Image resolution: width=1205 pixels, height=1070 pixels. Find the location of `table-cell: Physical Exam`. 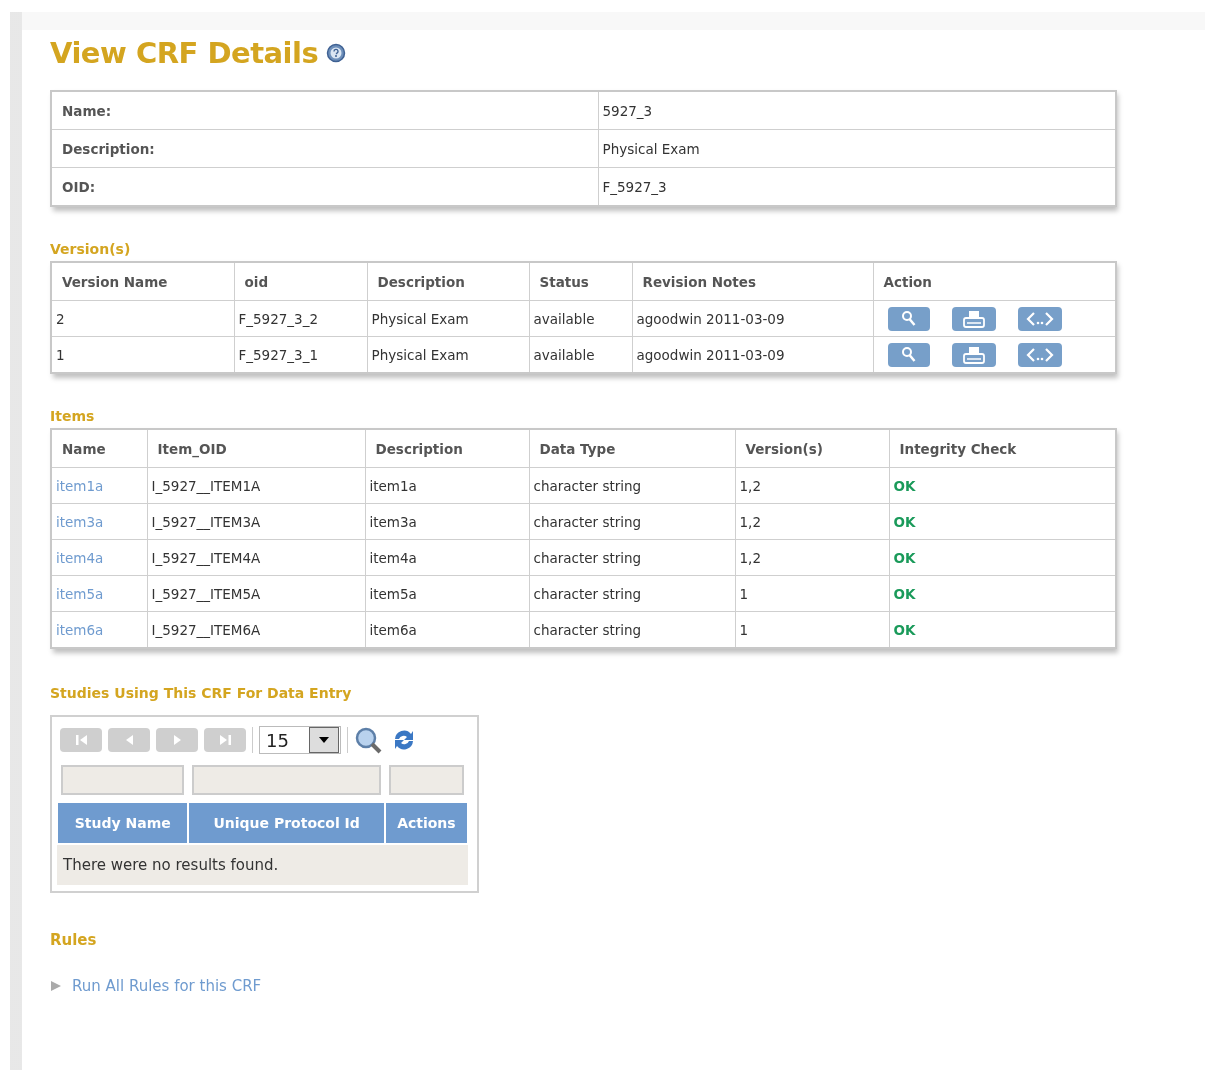

table-cell: Physical Exam is located at coordinates (448, 318).